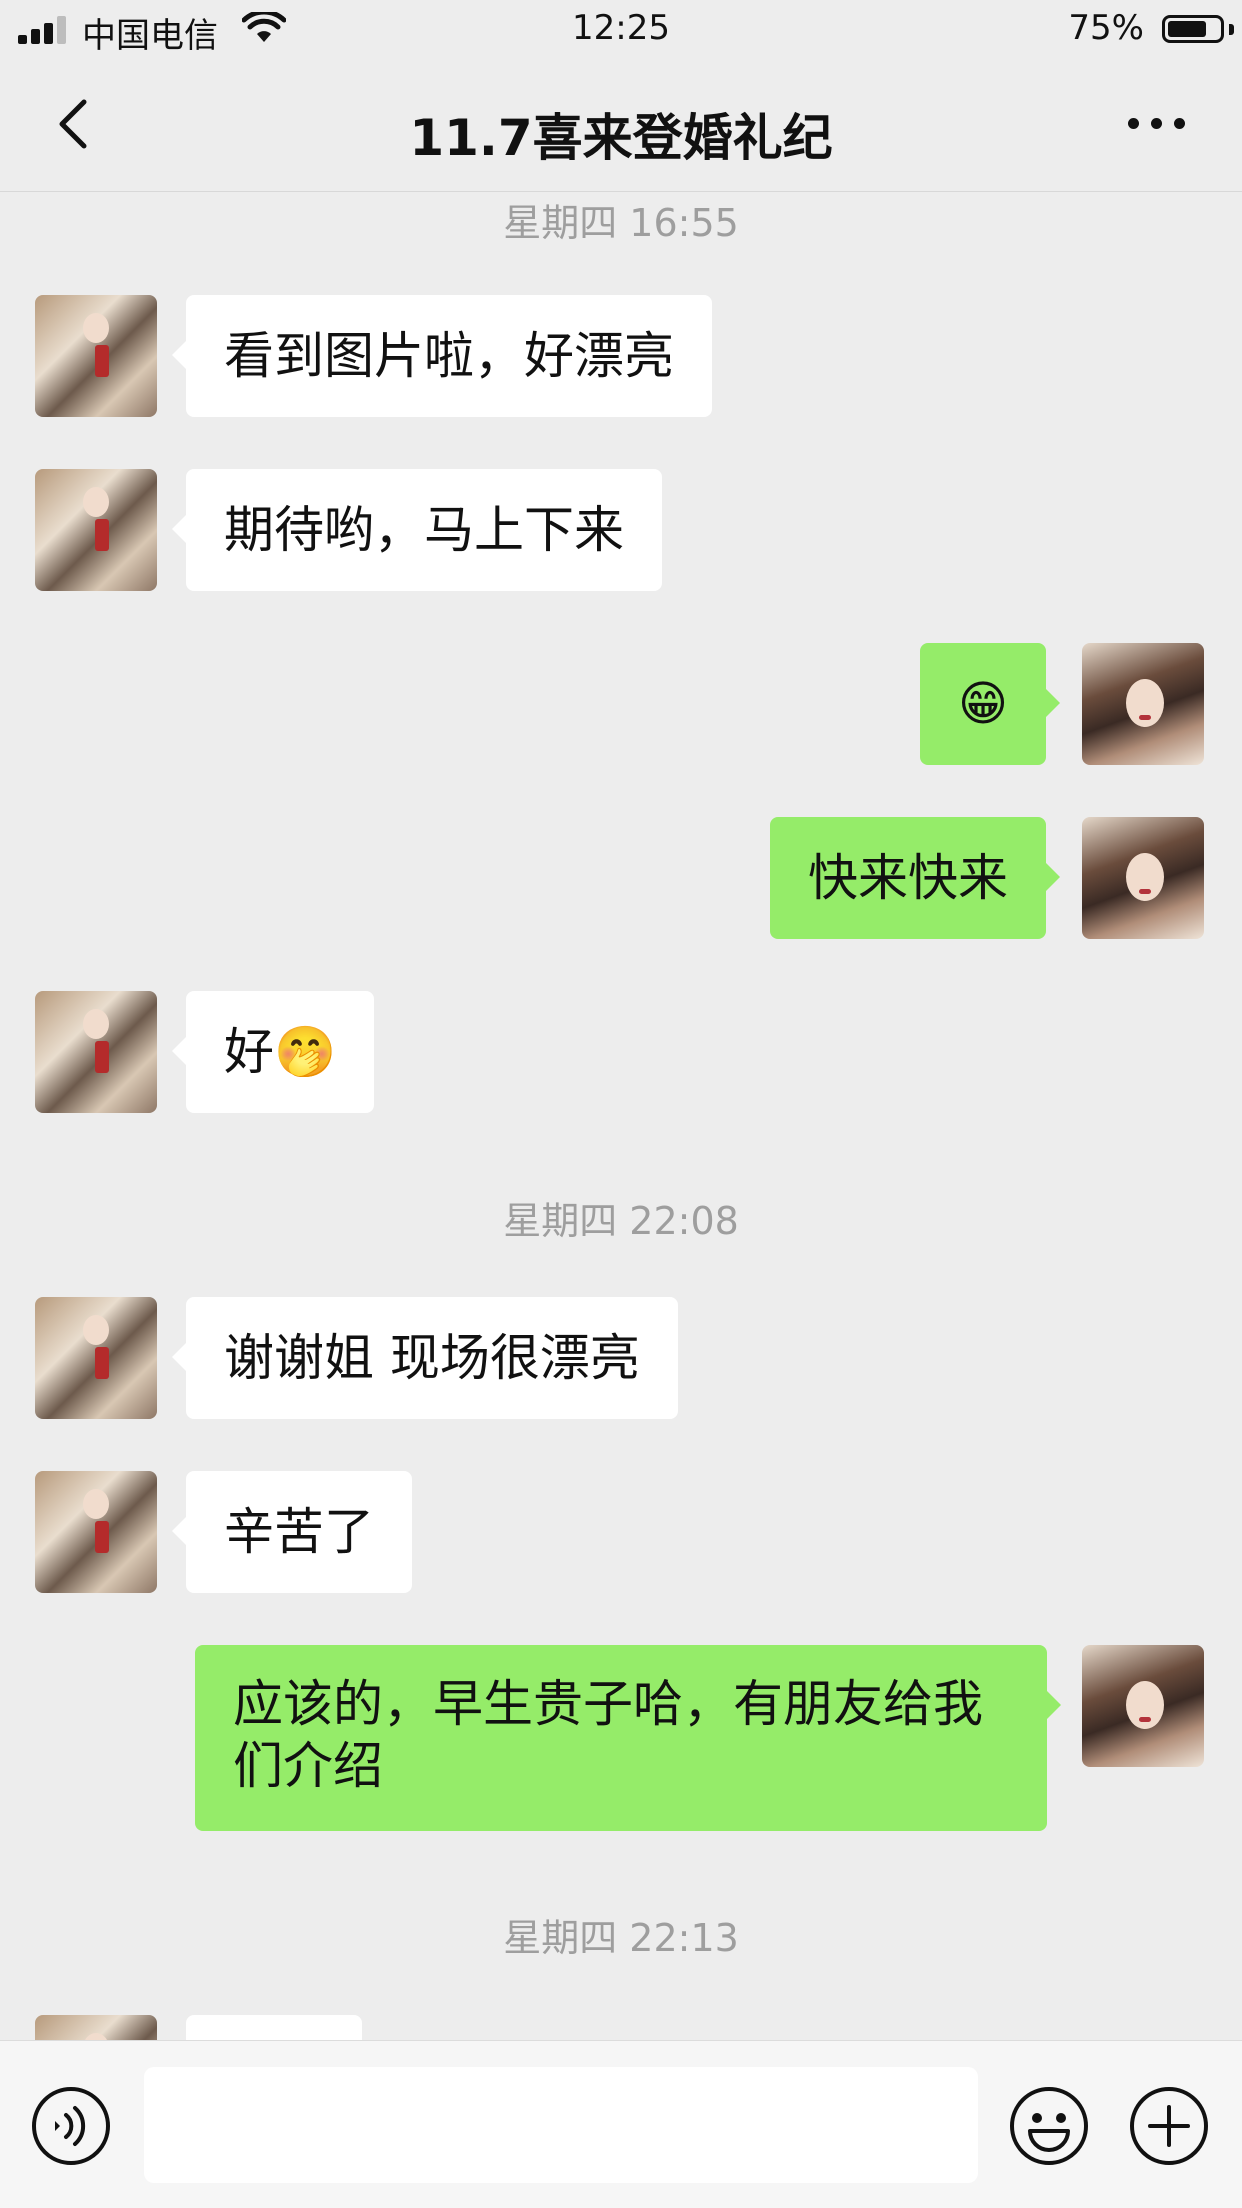  What do you see at coordinates (915, 878) in the screenshot?
I see `message-bubble-sent: 快来快来` at bounding box center [915, 878].